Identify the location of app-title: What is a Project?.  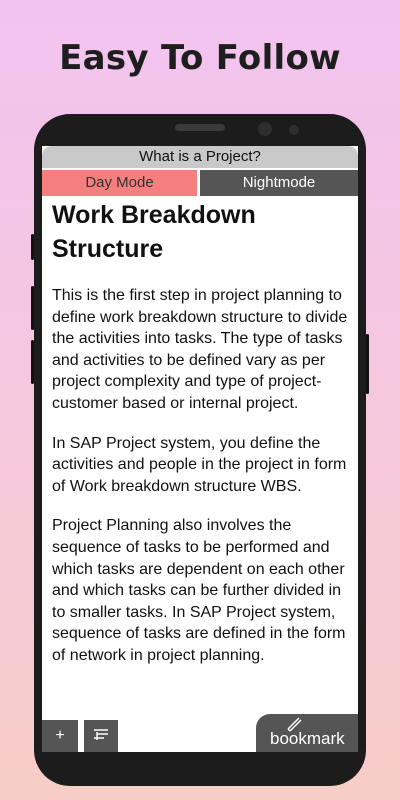
(200, 157).